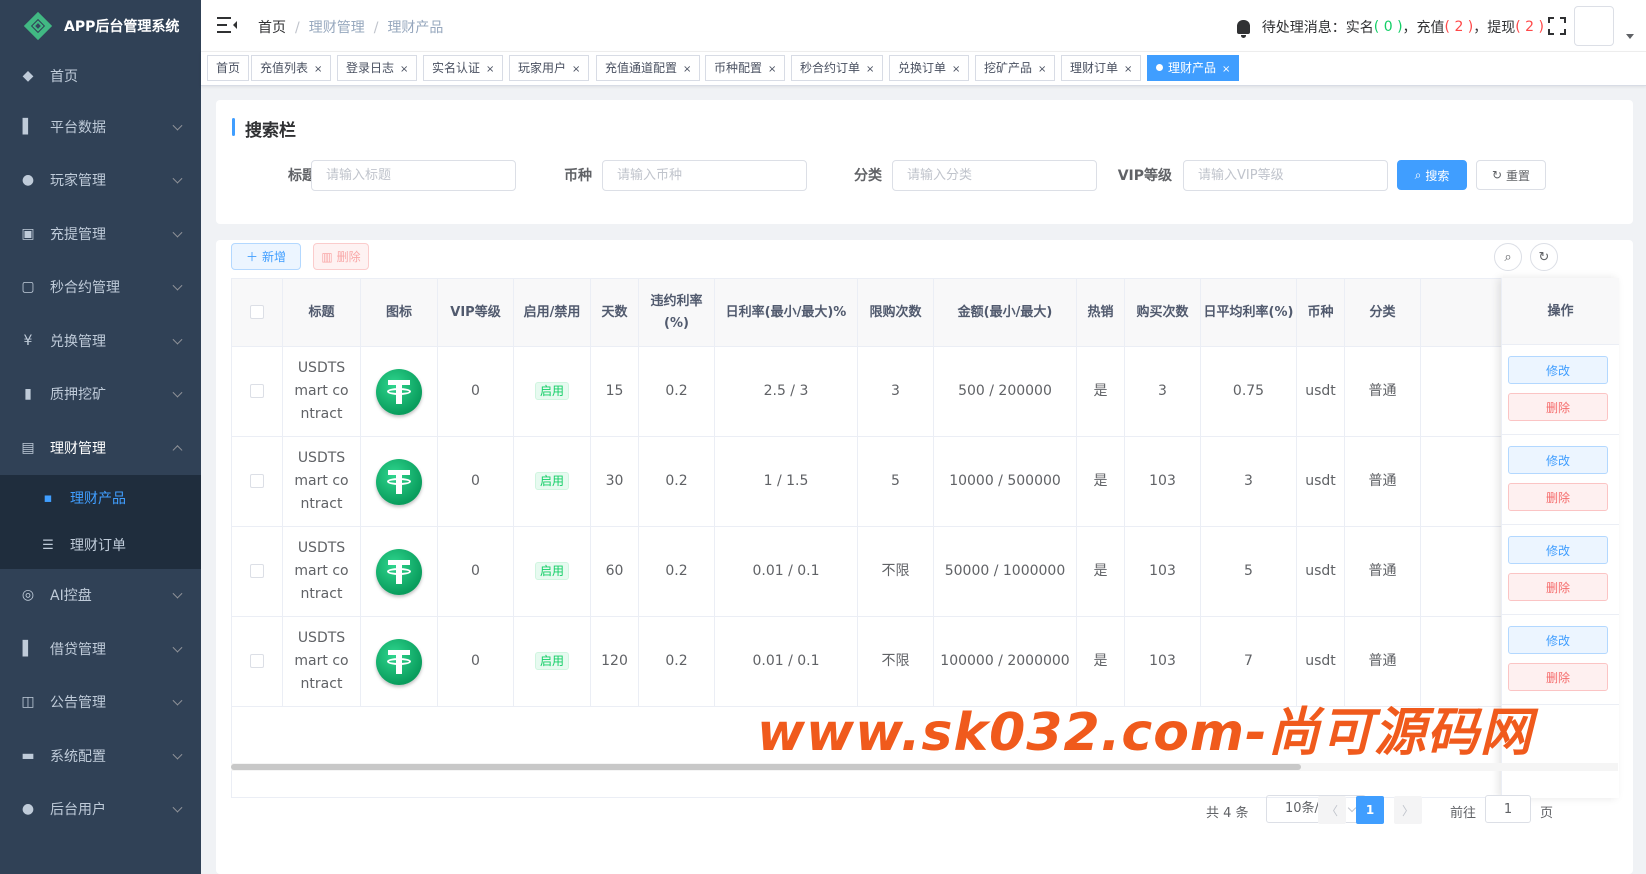 Image resolution: width=1646 pixels, height=874 pixels. What do you see at coordinates (830, 68) in the screenshot?
I see `tab-label: 秒合约订单` at bounding box center [830, 68].